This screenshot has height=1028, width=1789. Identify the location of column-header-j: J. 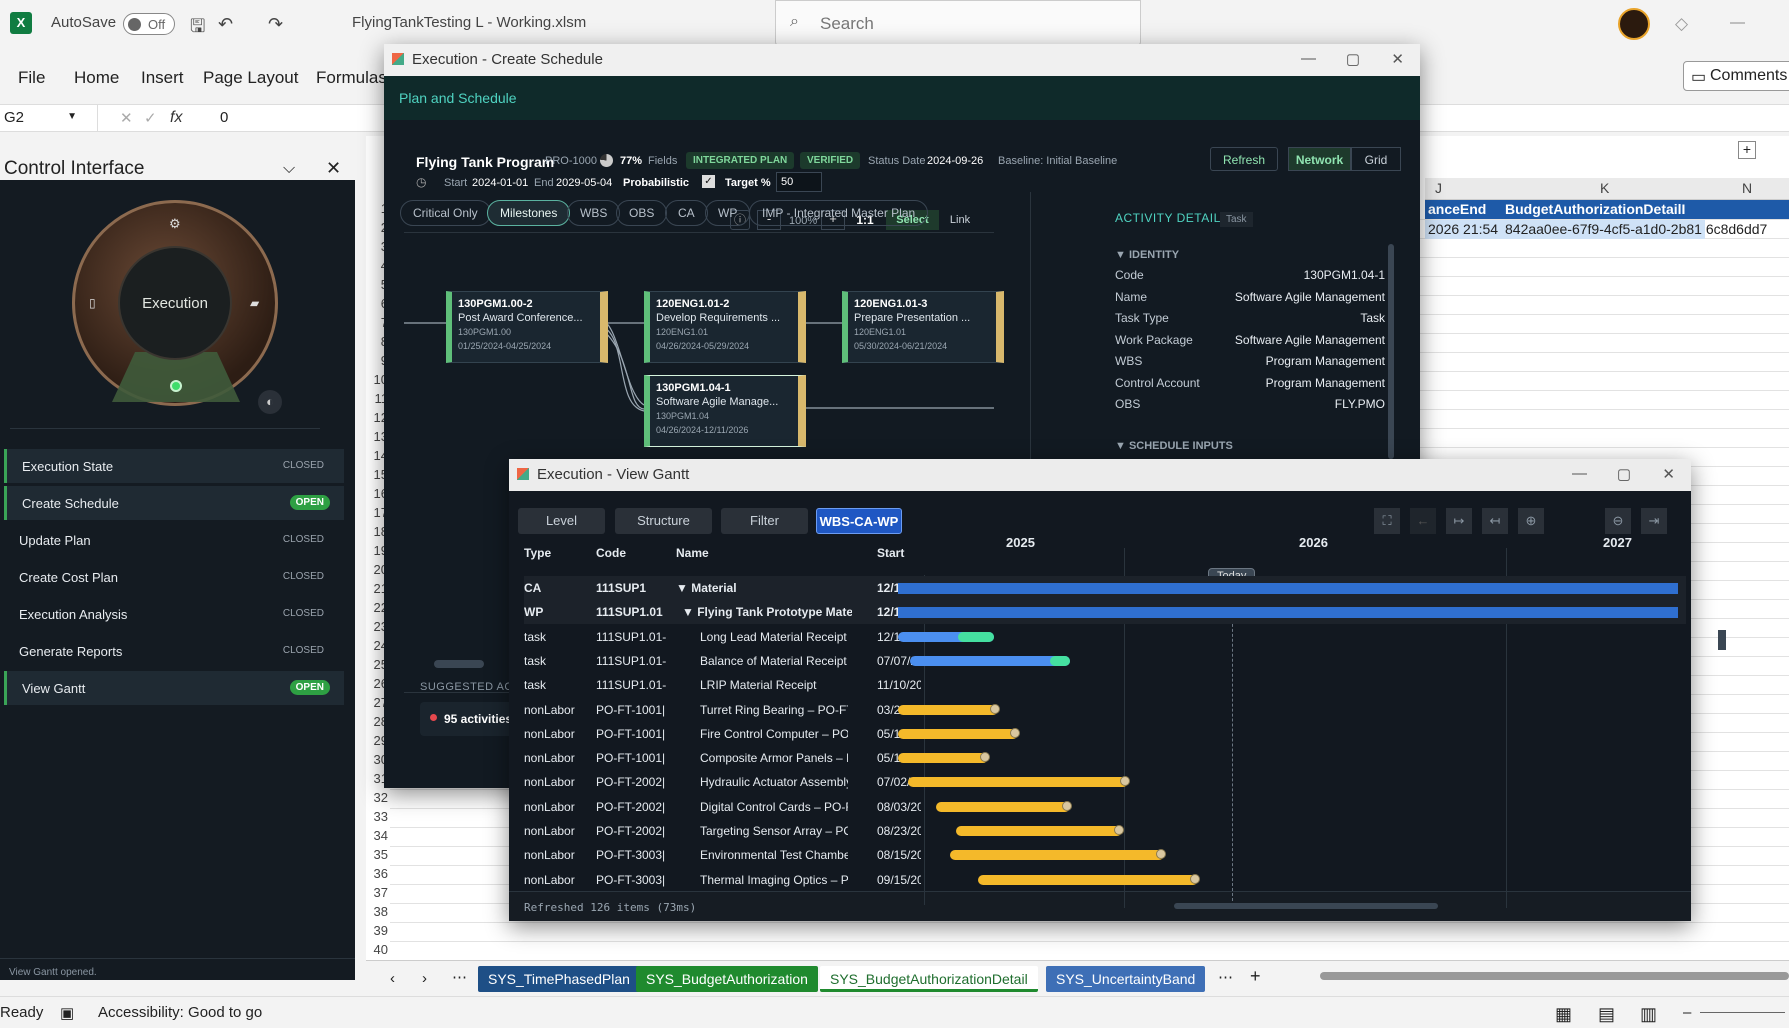
(1438, 188).